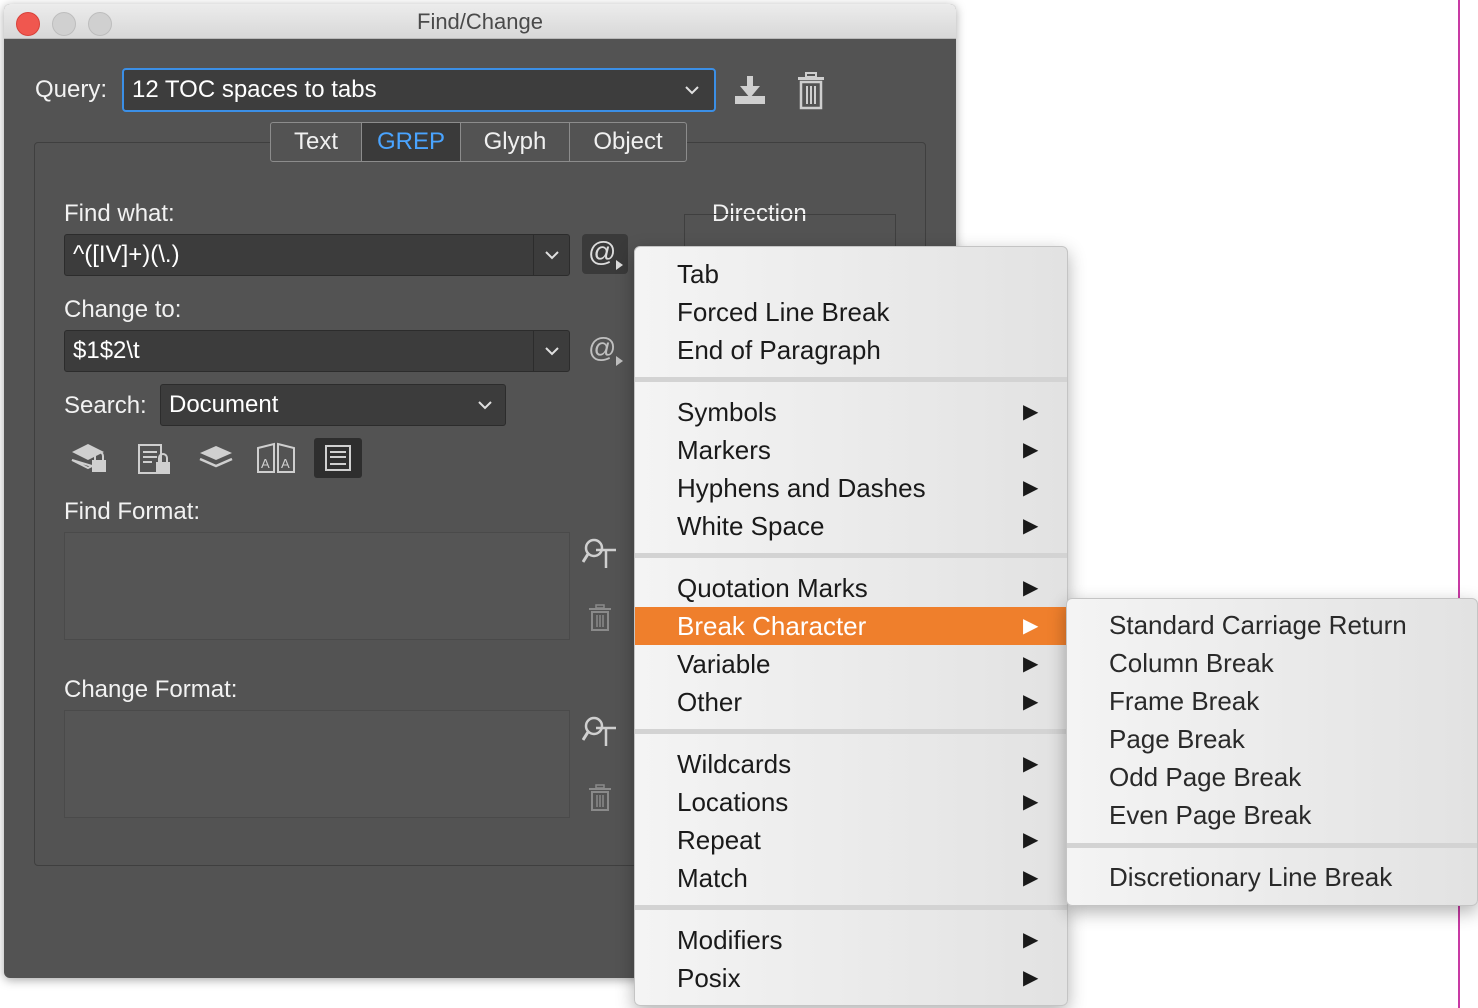 The image size is (1478, 1008). Describe the element at coordinates (783, 312) in the screenshot. I see `menu-item-label: Forced Line Break` at that location.